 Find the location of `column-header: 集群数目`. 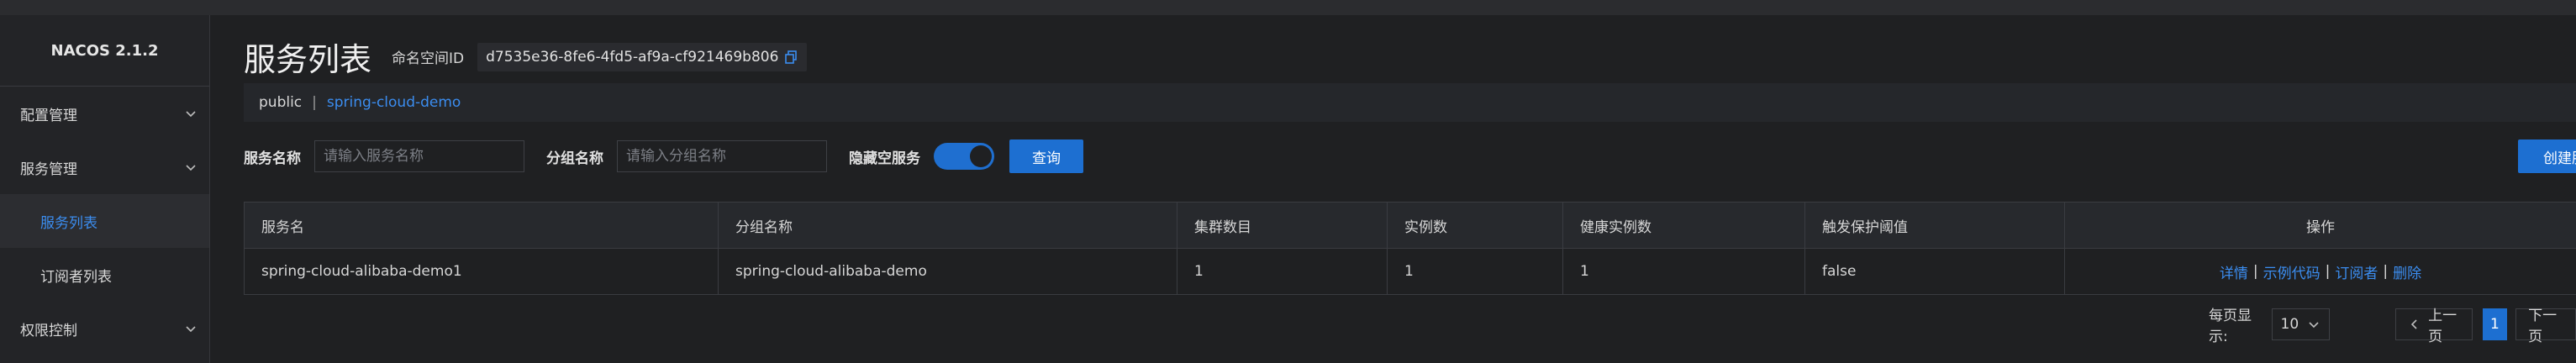

column-header: 集群数目 is located at coordinates (1282, 225).